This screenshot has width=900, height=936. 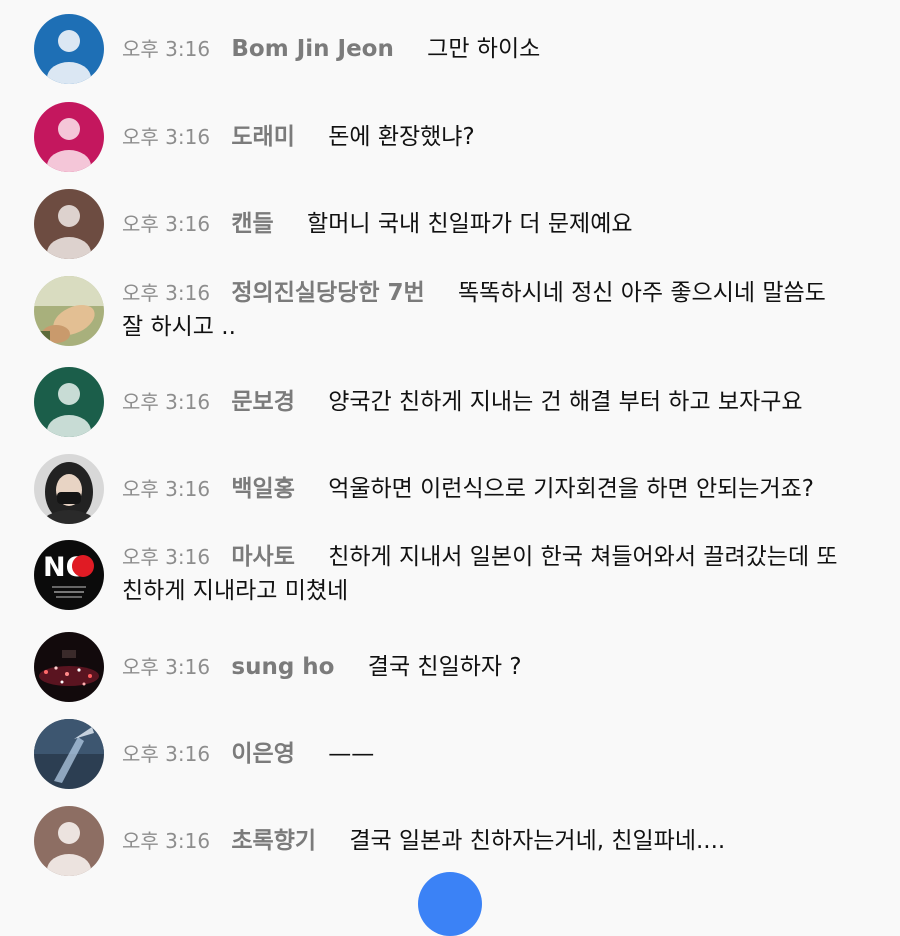 I want to click on message-text: 결국 친일하자 ?, so click(x=444, y=667).